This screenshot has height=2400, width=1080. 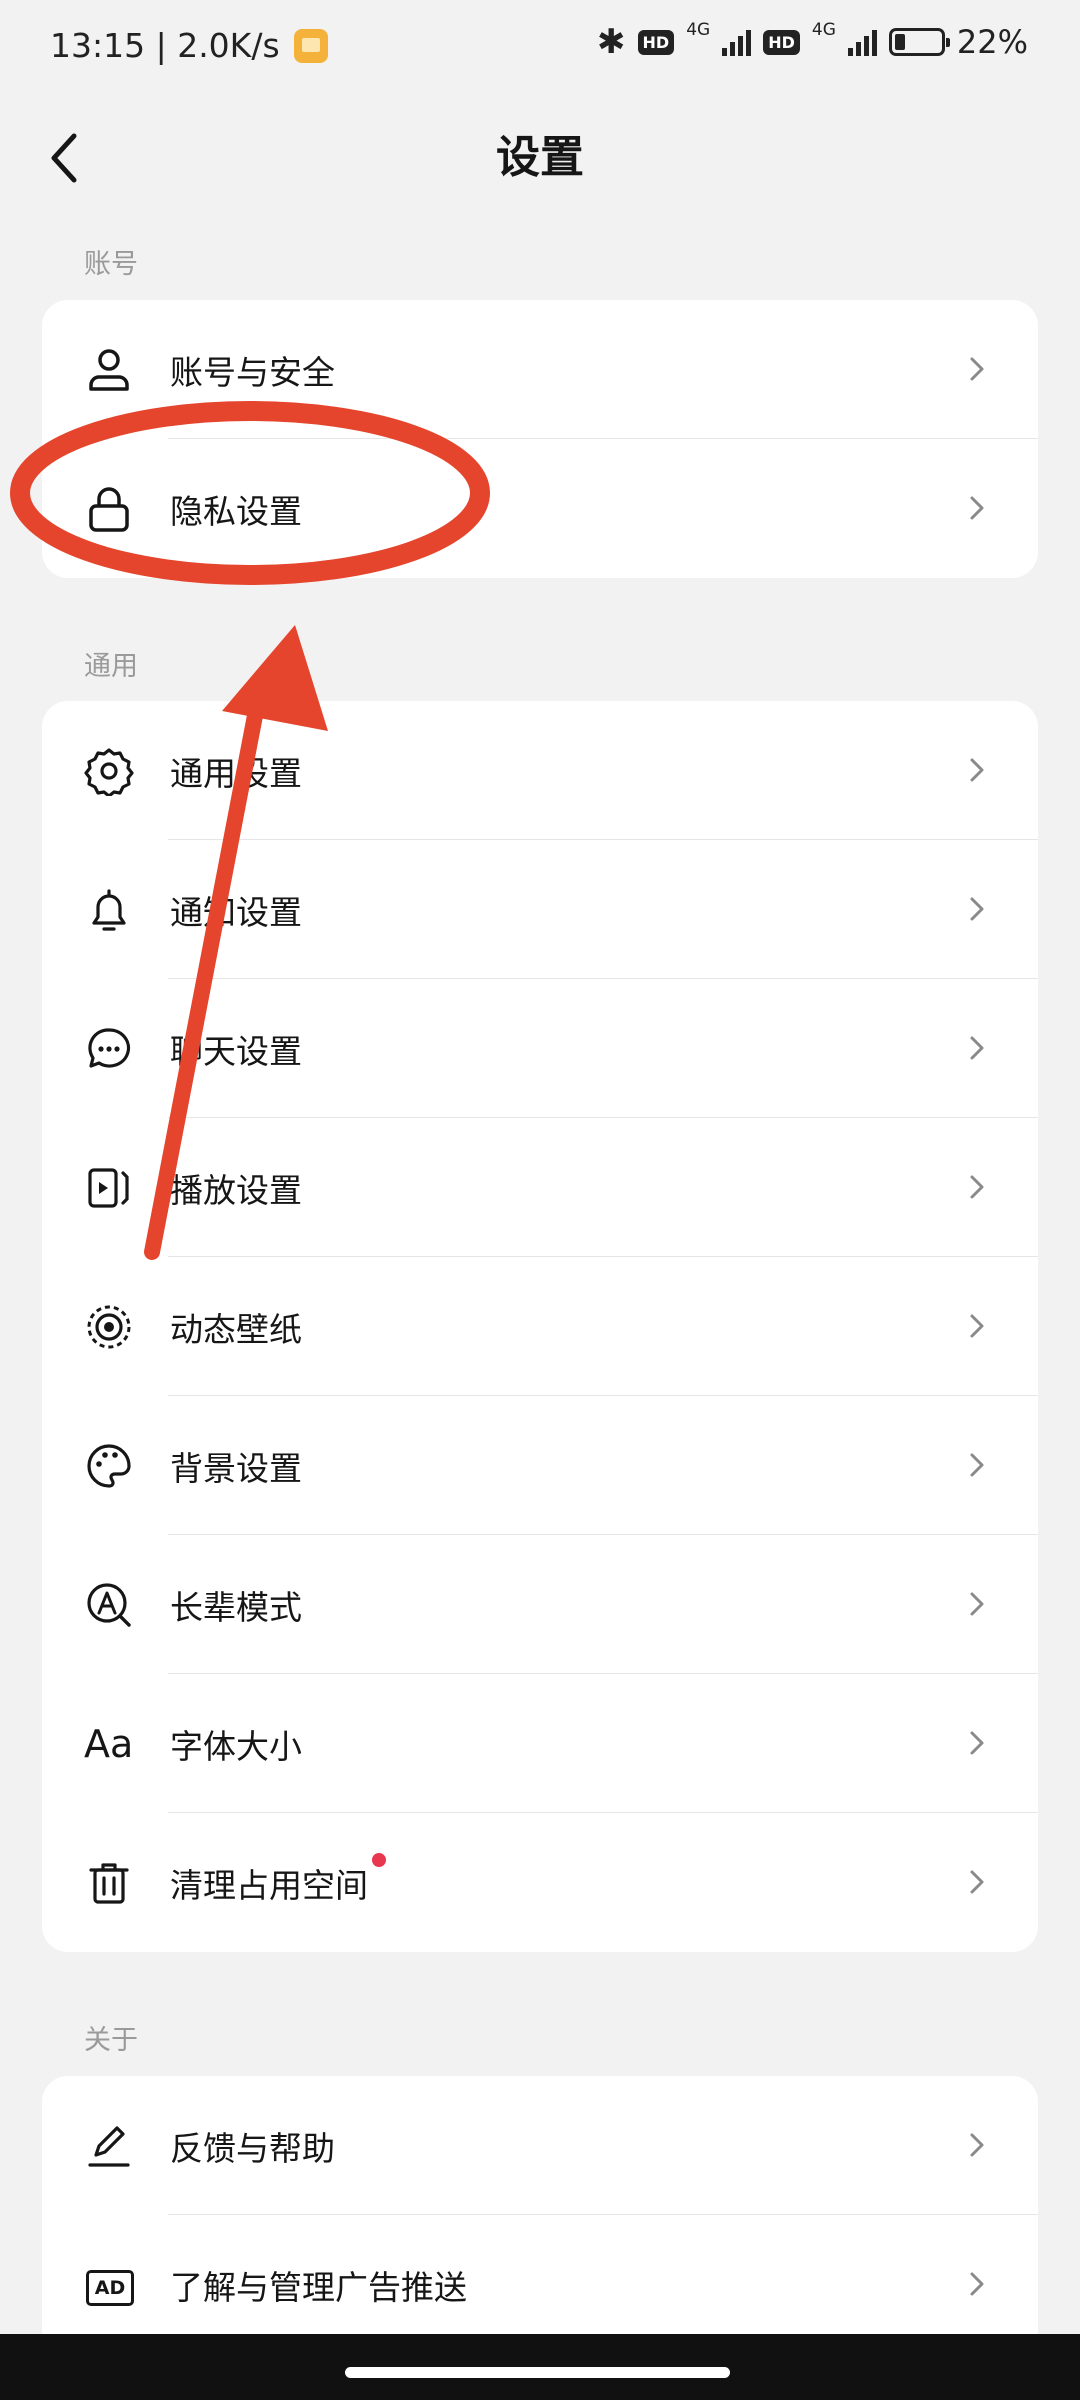 I want to click on row-label: 通用设置, so click(x=236, y=773).